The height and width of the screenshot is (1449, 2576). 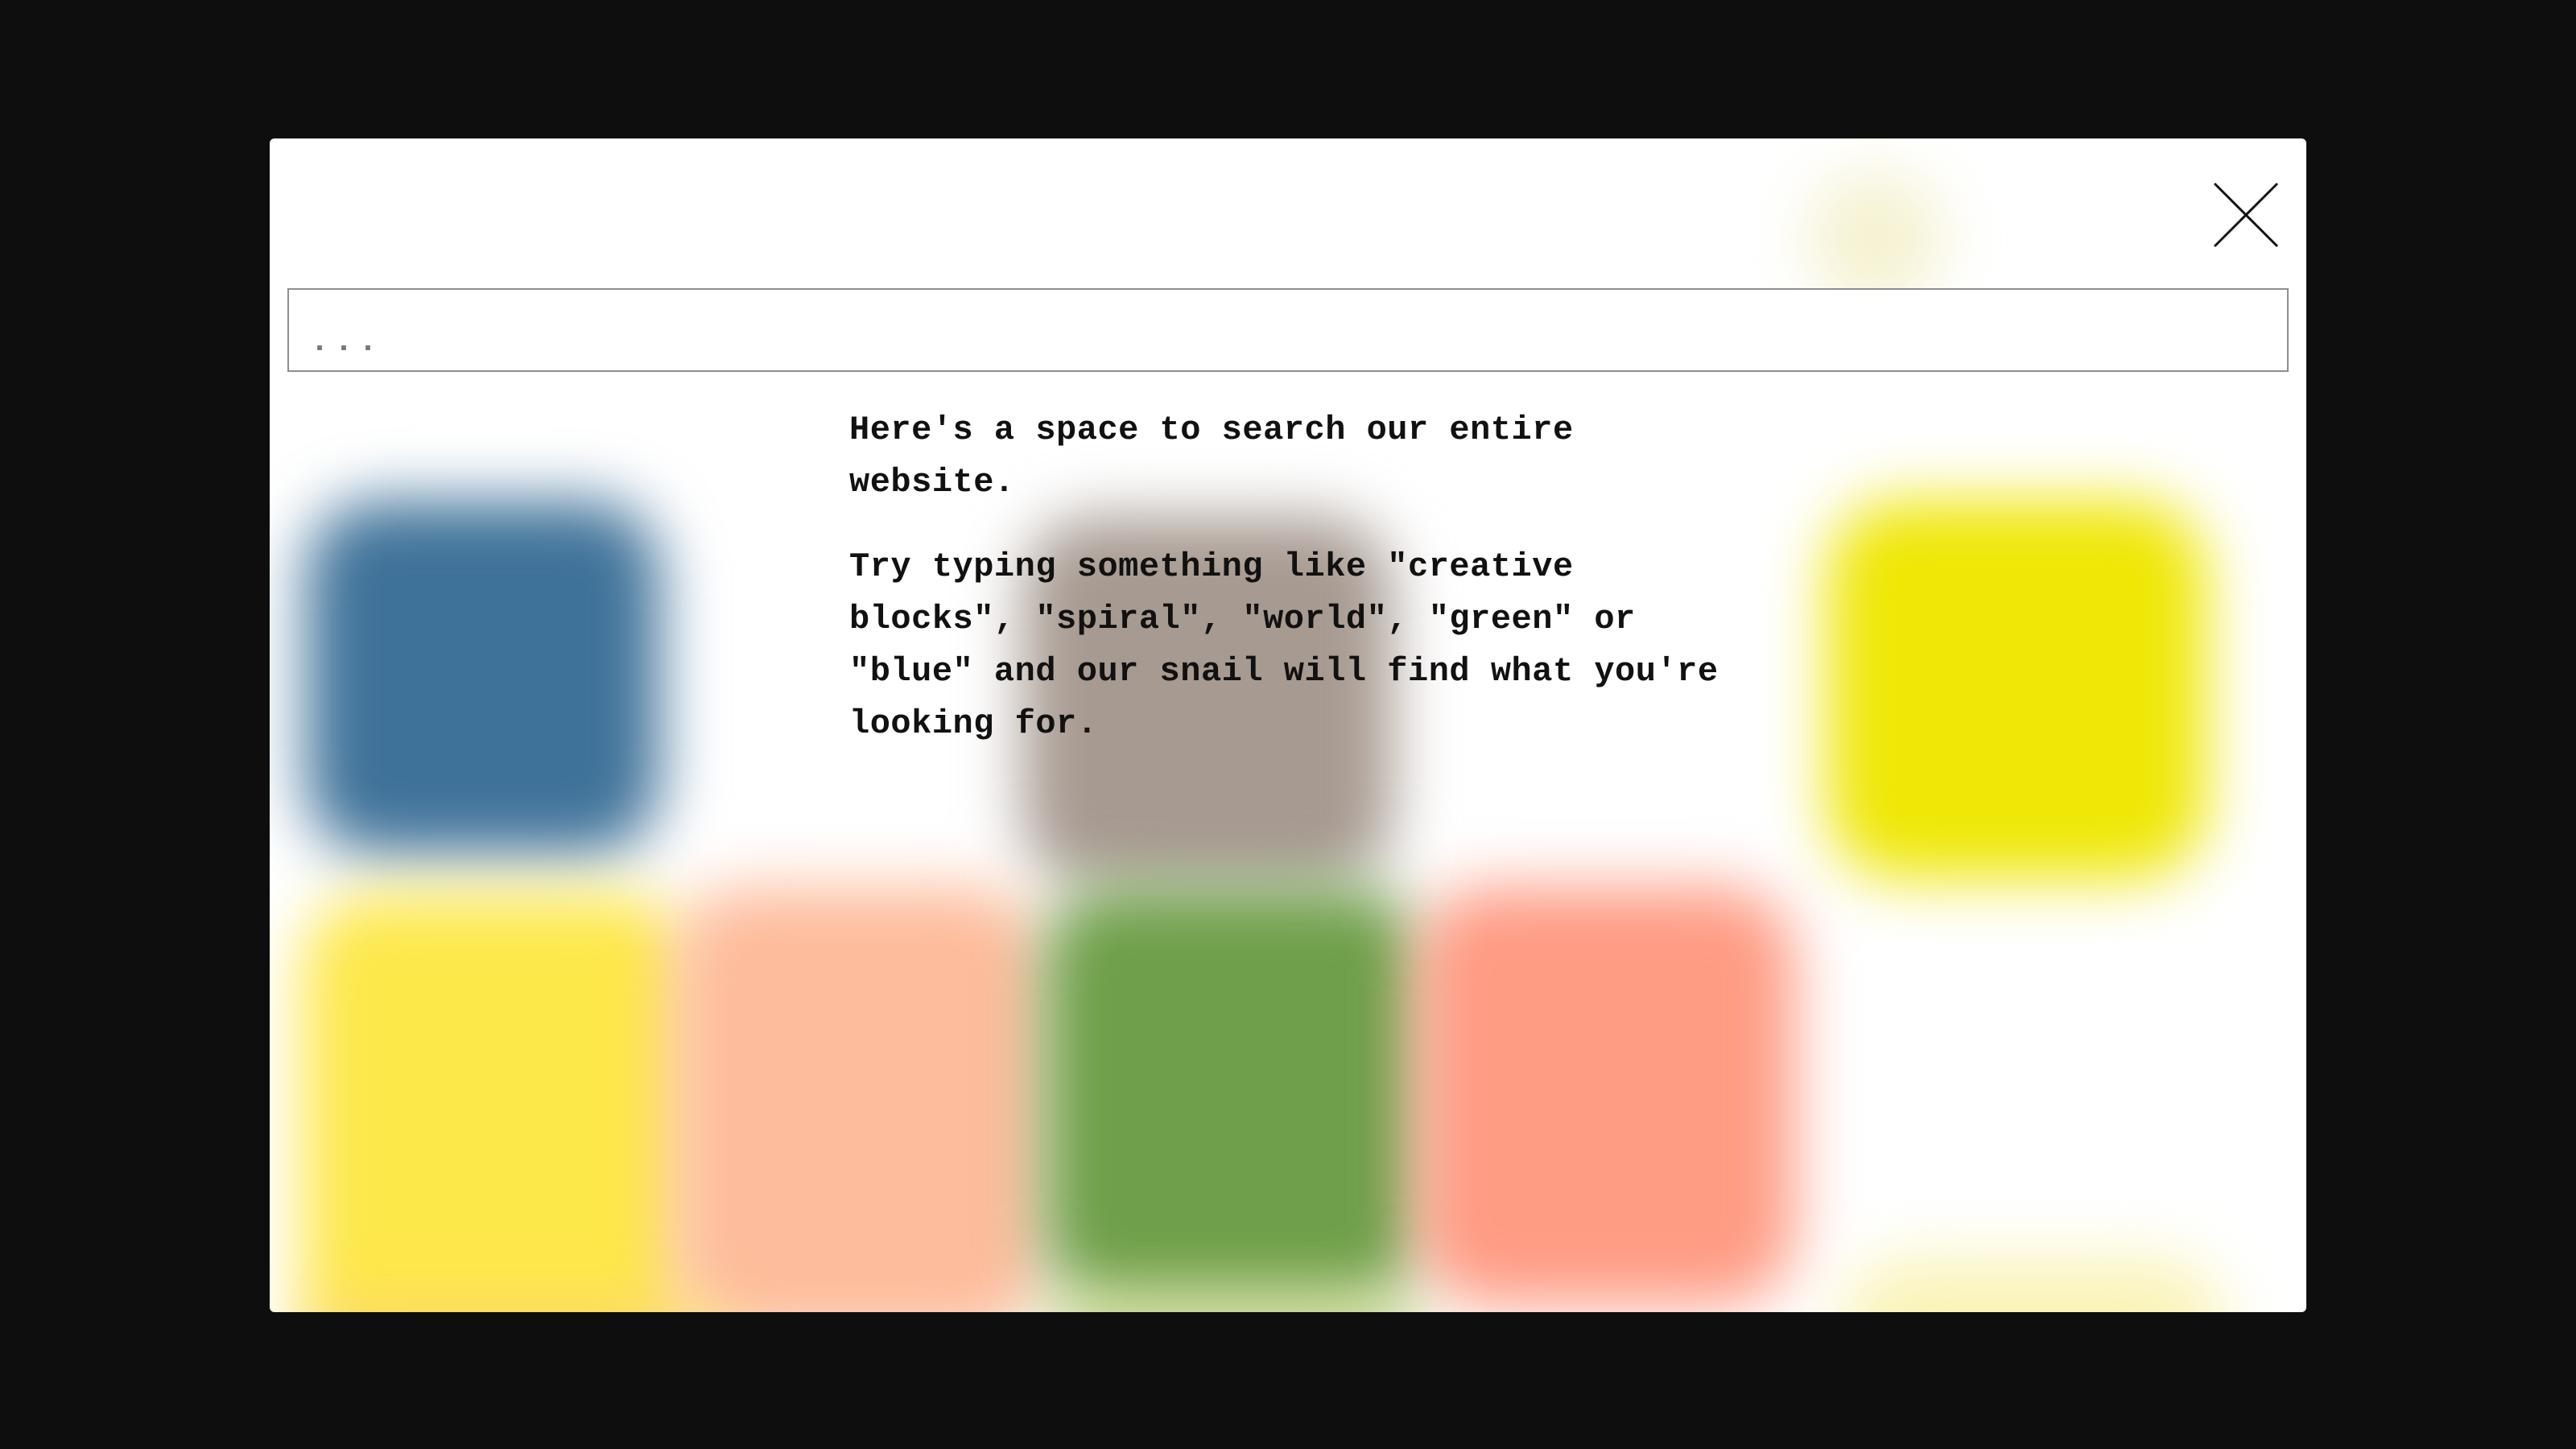 I want to click on search-input, so click(x=1288, y=330).